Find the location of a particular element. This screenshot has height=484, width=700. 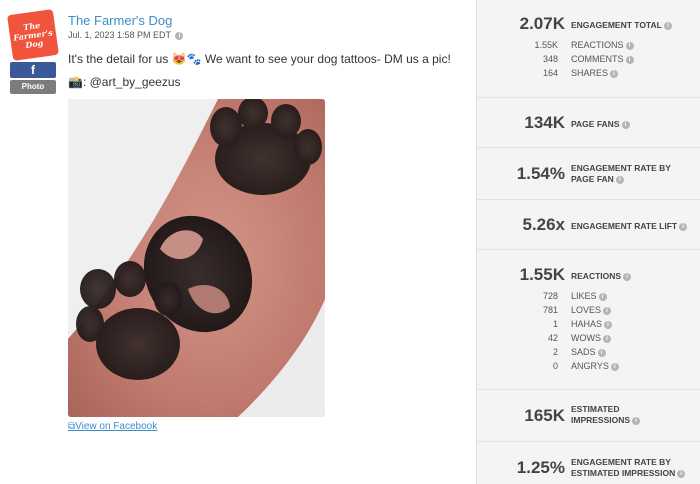

metric-value: 1.54% is located at coordinates (540, 173).